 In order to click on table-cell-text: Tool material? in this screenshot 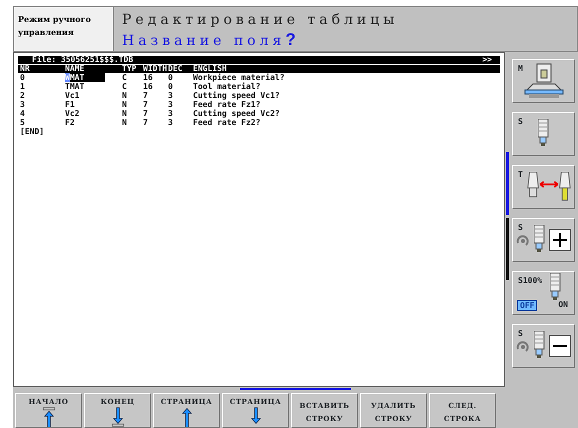, I will do `click(227, 86)`.